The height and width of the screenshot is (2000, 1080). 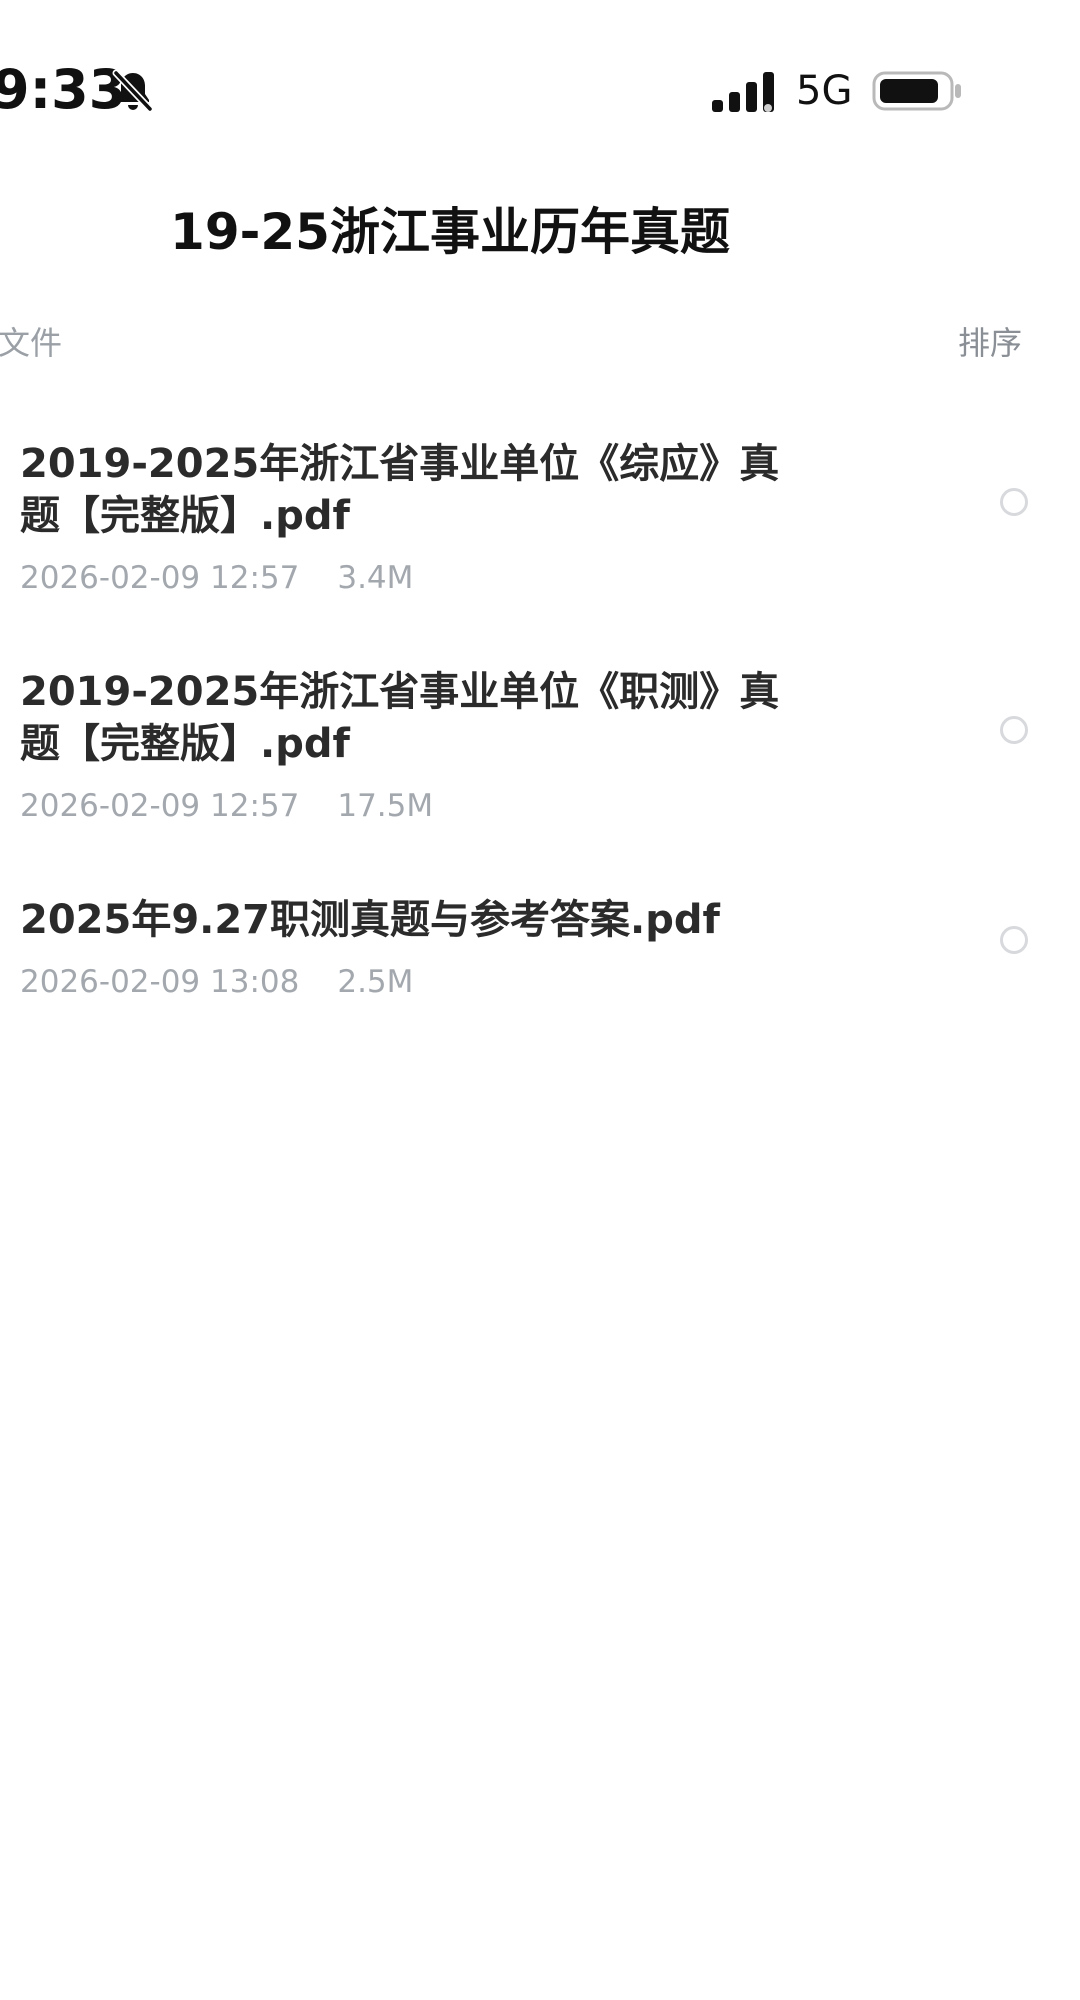 I want to click on status-bar: 9:33 5G, so click(x=540, y=85).